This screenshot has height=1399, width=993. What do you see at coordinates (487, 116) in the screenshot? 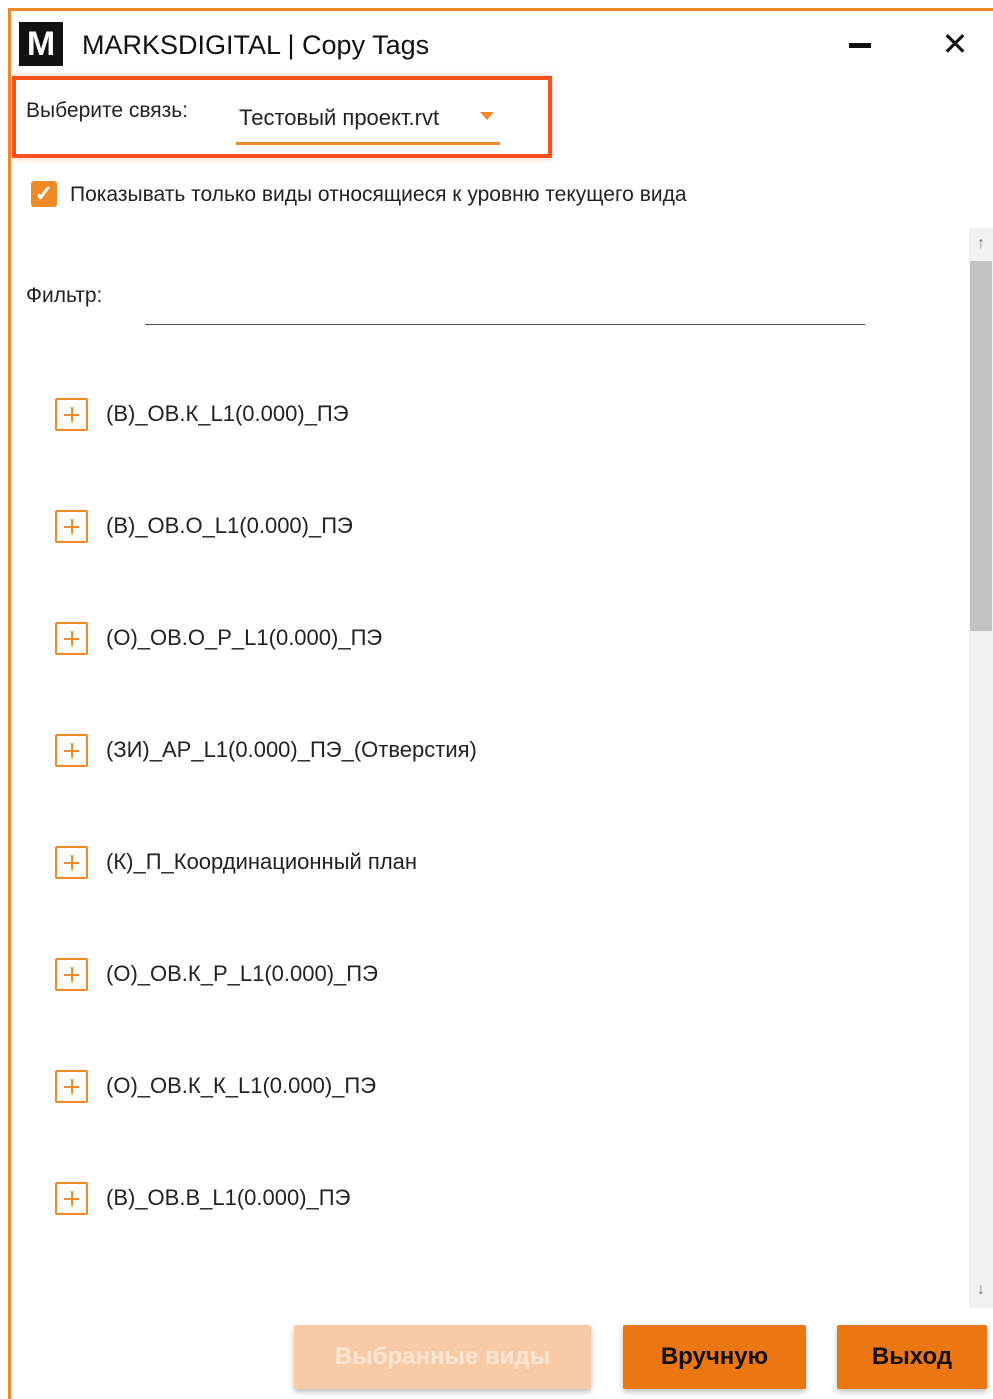
I see `dropdown-arrow-icon` at bounding box center [487, 116].